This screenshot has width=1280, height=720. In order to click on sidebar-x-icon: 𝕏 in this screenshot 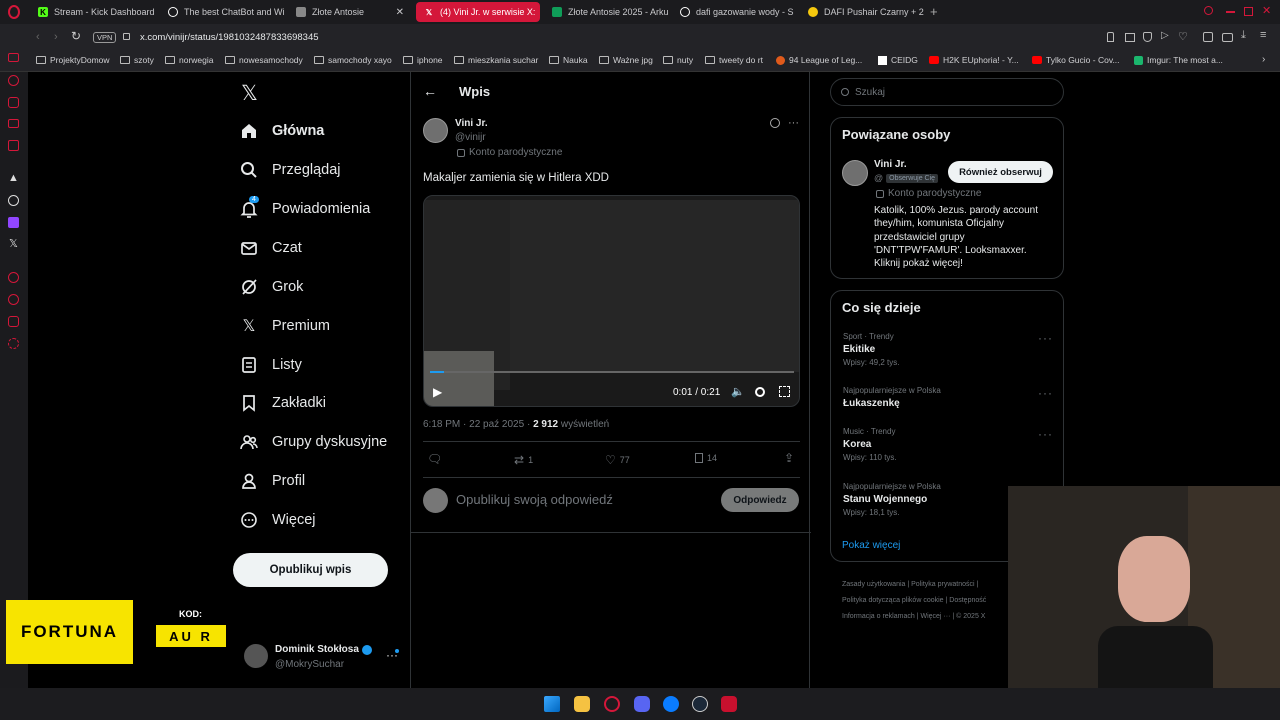, I will do `click(13, 243)`.